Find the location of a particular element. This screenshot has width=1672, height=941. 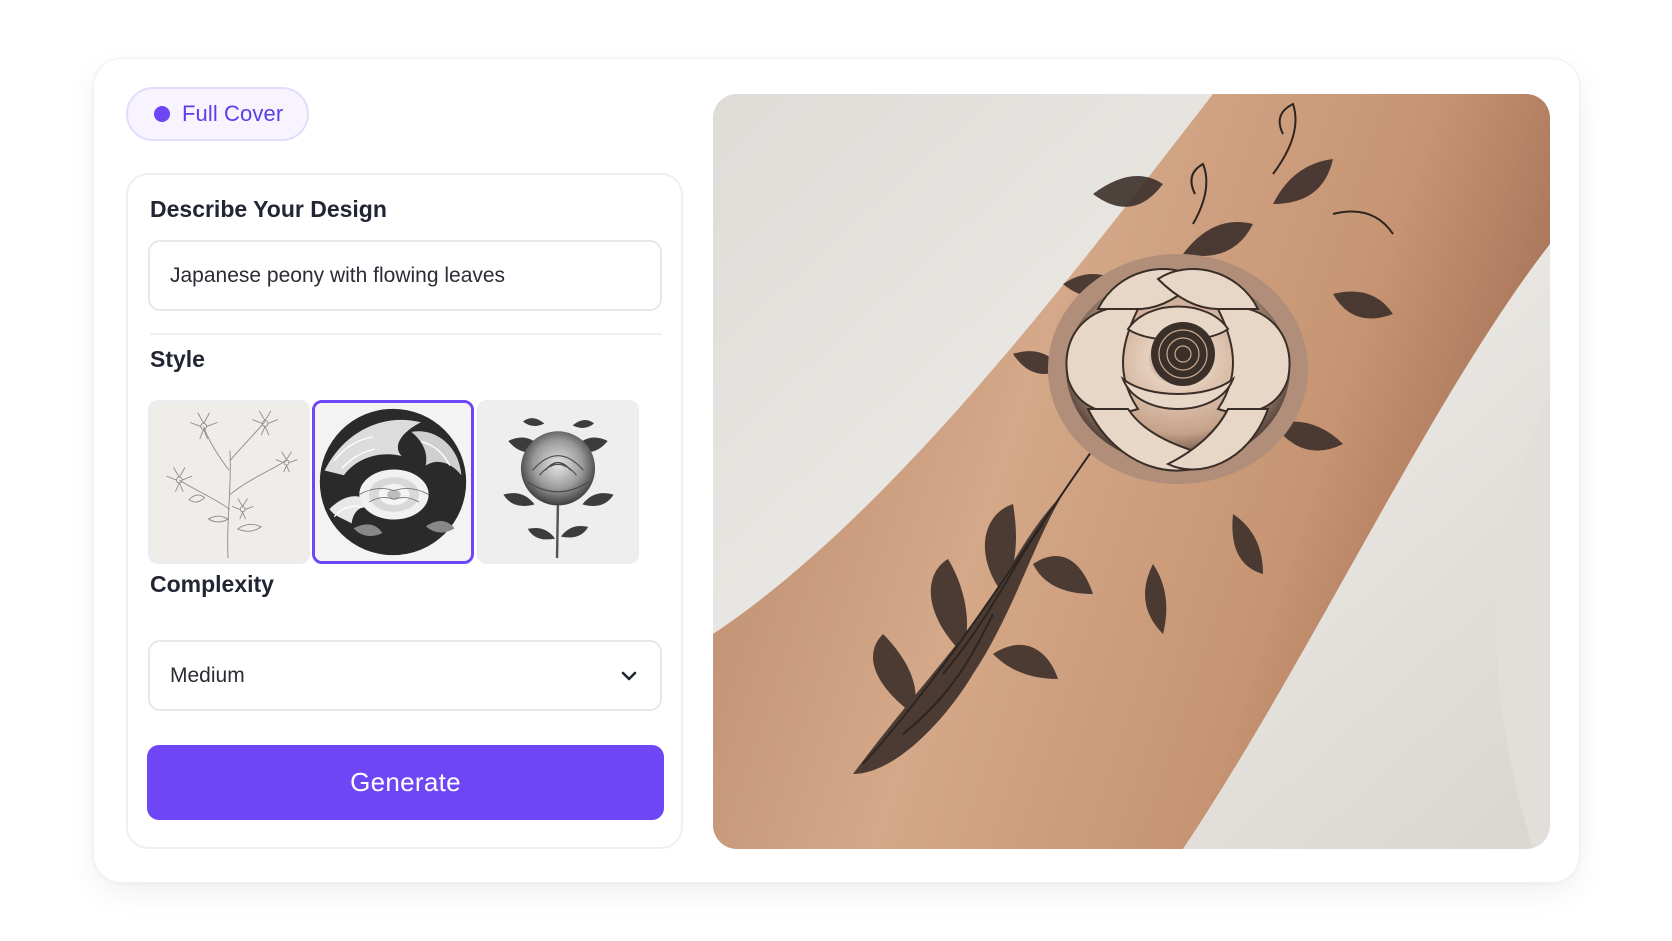

describe-design-title: Describe Your Design is located at coordinates (268, 209).